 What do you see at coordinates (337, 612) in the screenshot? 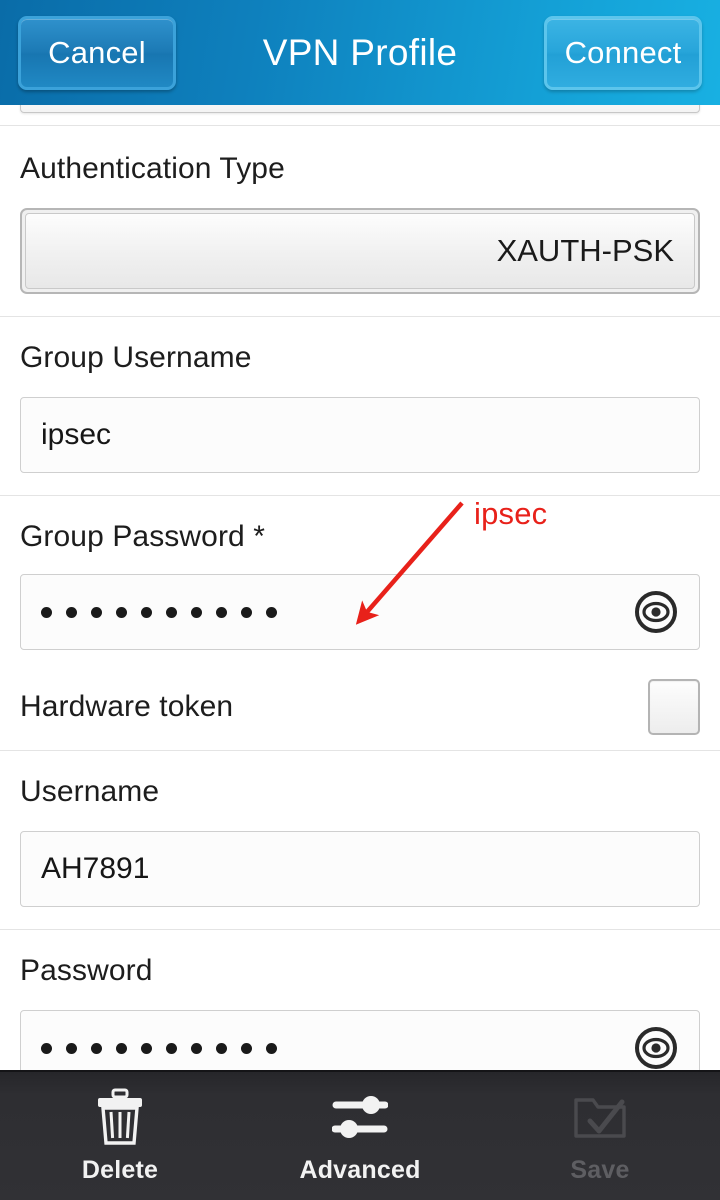
I see `group-password-dots` at bounding box center [337, 612].